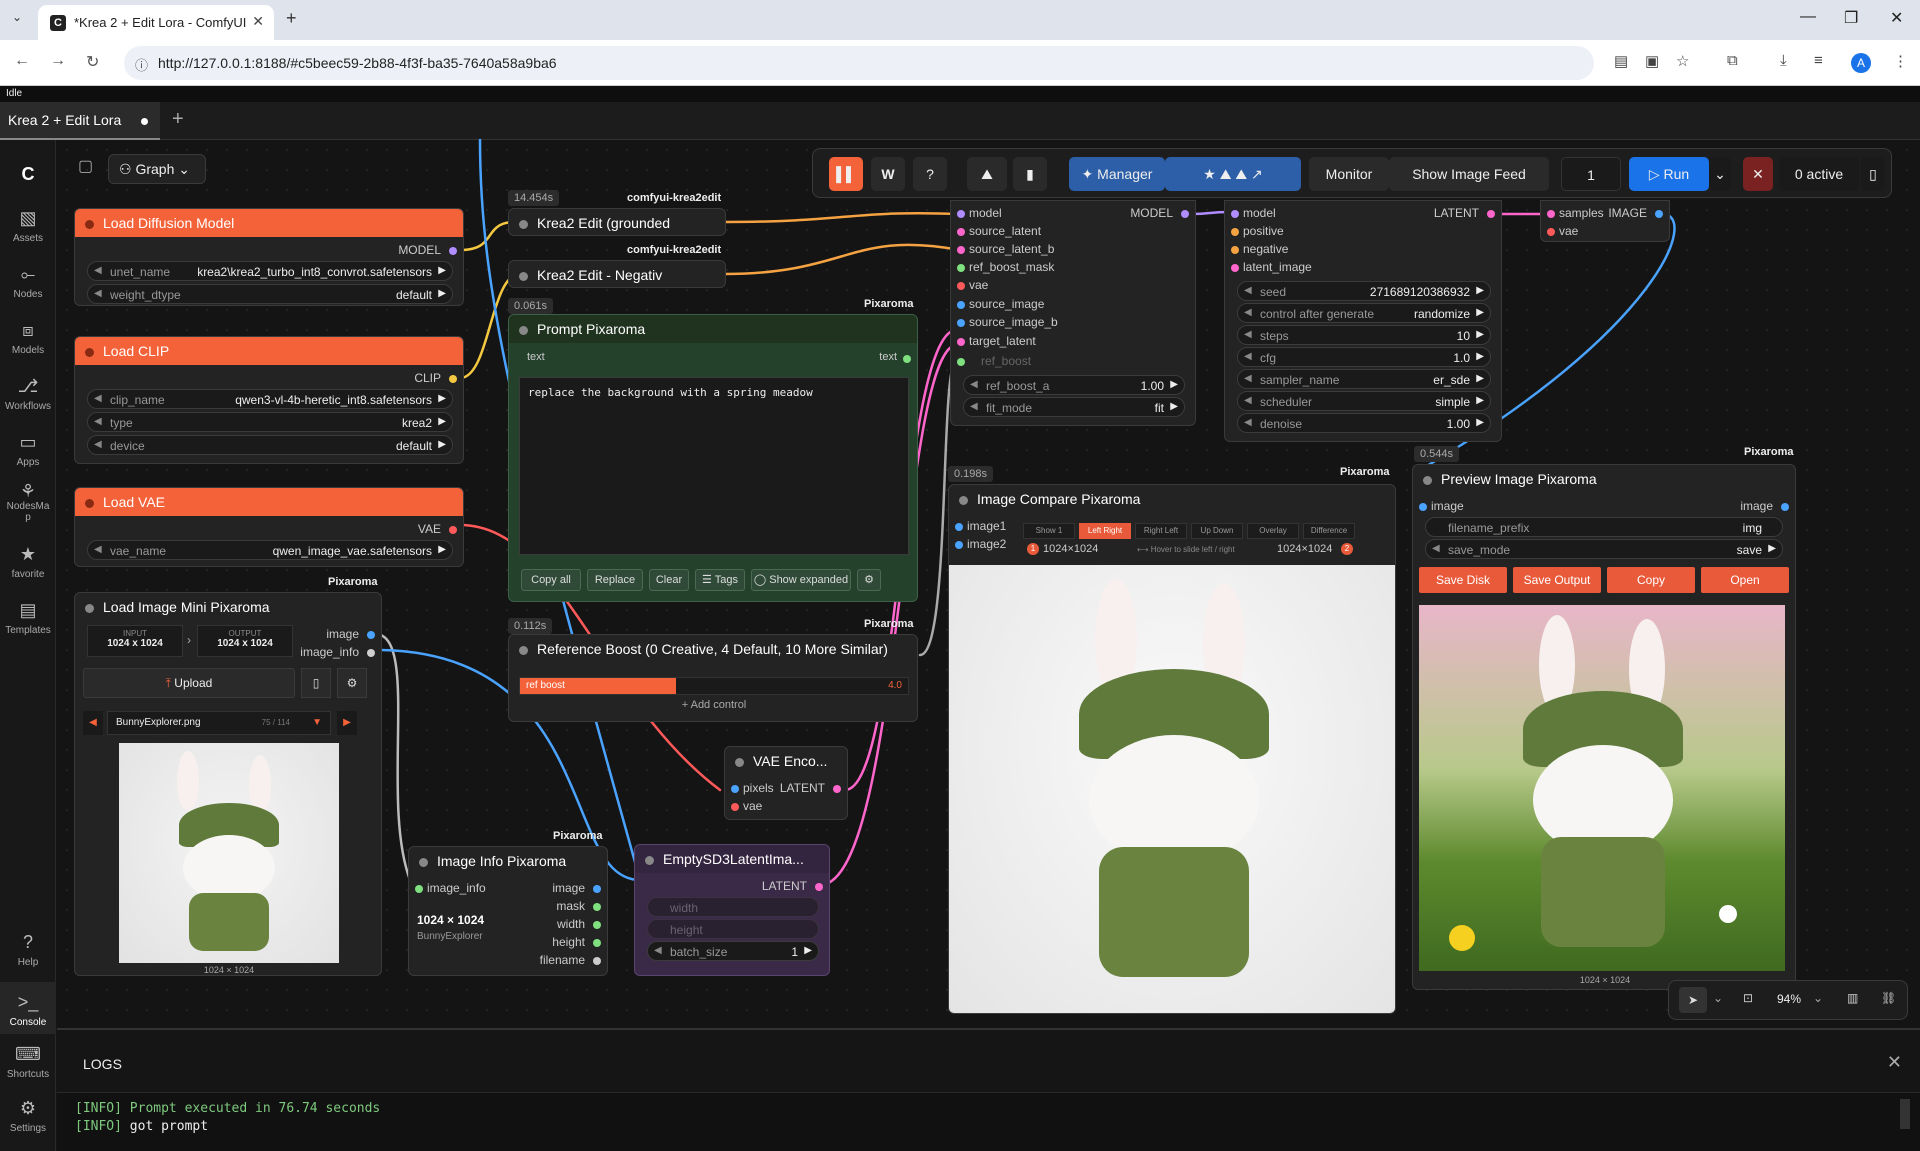 The width and height of the screenshot is (1920, 1151). Describe the element at coordinates (930, 174) in the screenshot. I see `help-icon: ?` at that location.